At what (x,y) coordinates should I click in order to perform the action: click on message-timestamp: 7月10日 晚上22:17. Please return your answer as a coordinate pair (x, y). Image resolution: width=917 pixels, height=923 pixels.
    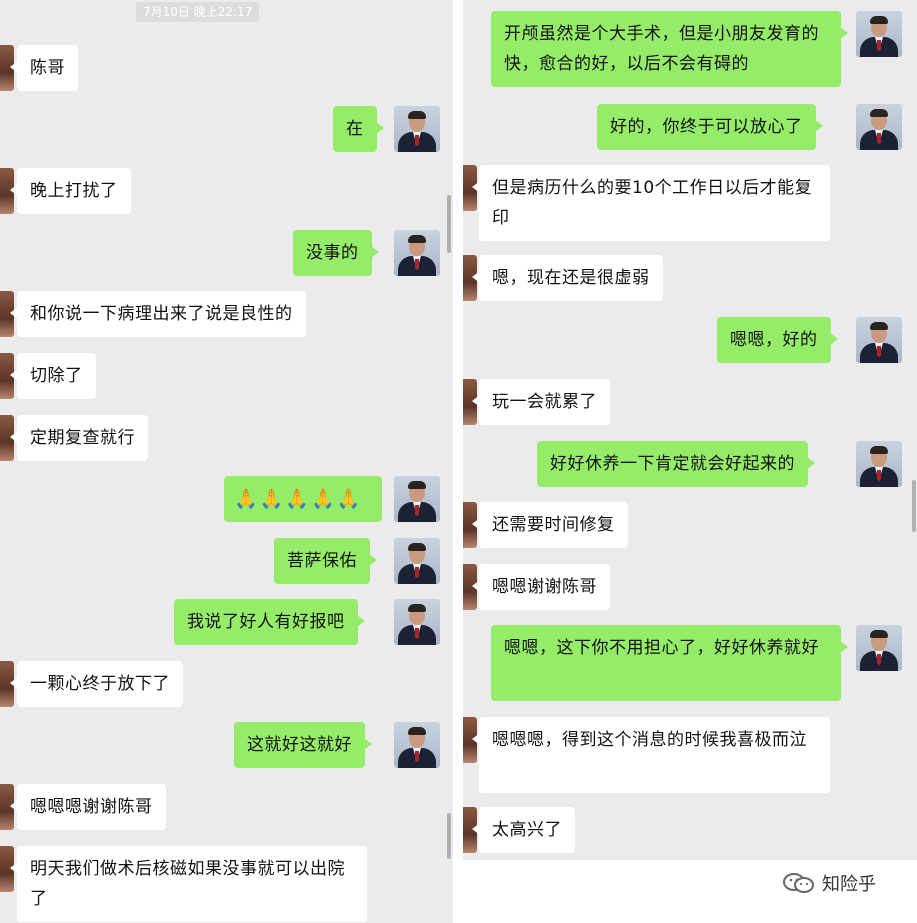
    Looking at the image, I should click on (198, 12).